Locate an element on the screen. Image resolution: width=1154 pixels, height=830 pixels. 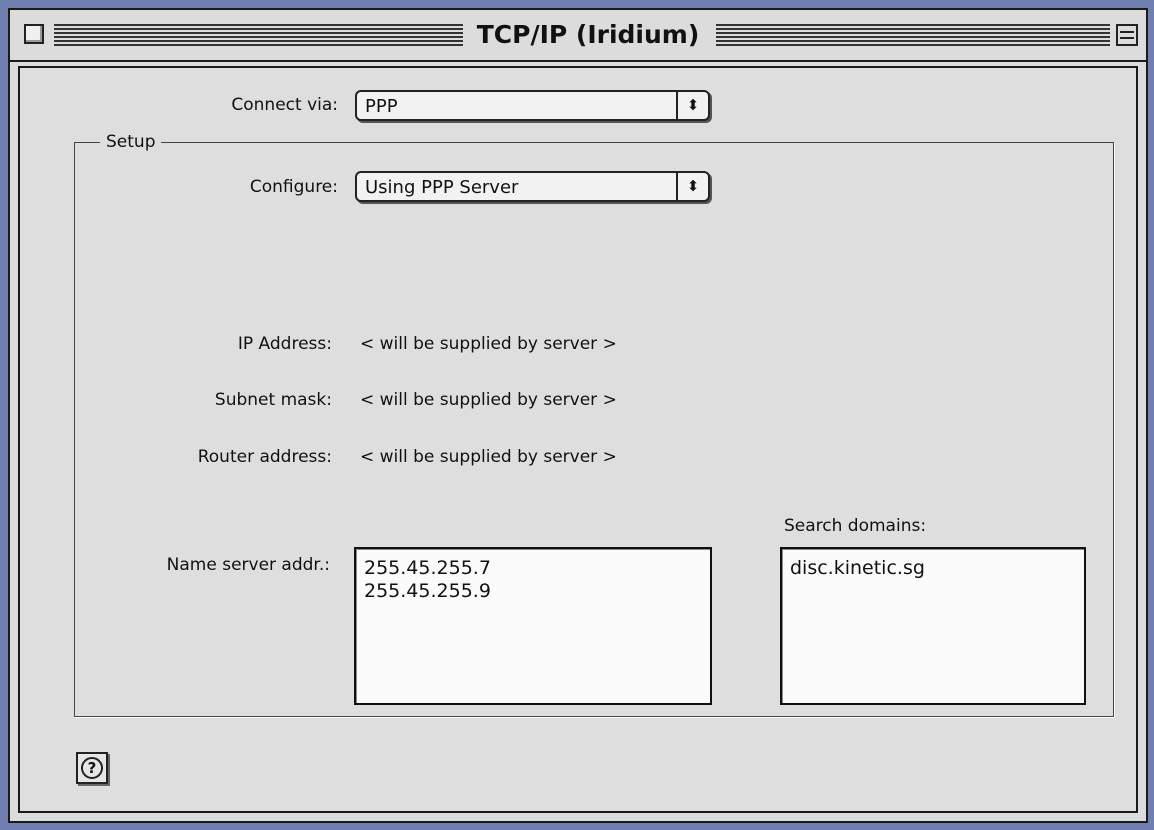
search-domains-list: disc.kinetic.sg is located at coordinates (933, 626).